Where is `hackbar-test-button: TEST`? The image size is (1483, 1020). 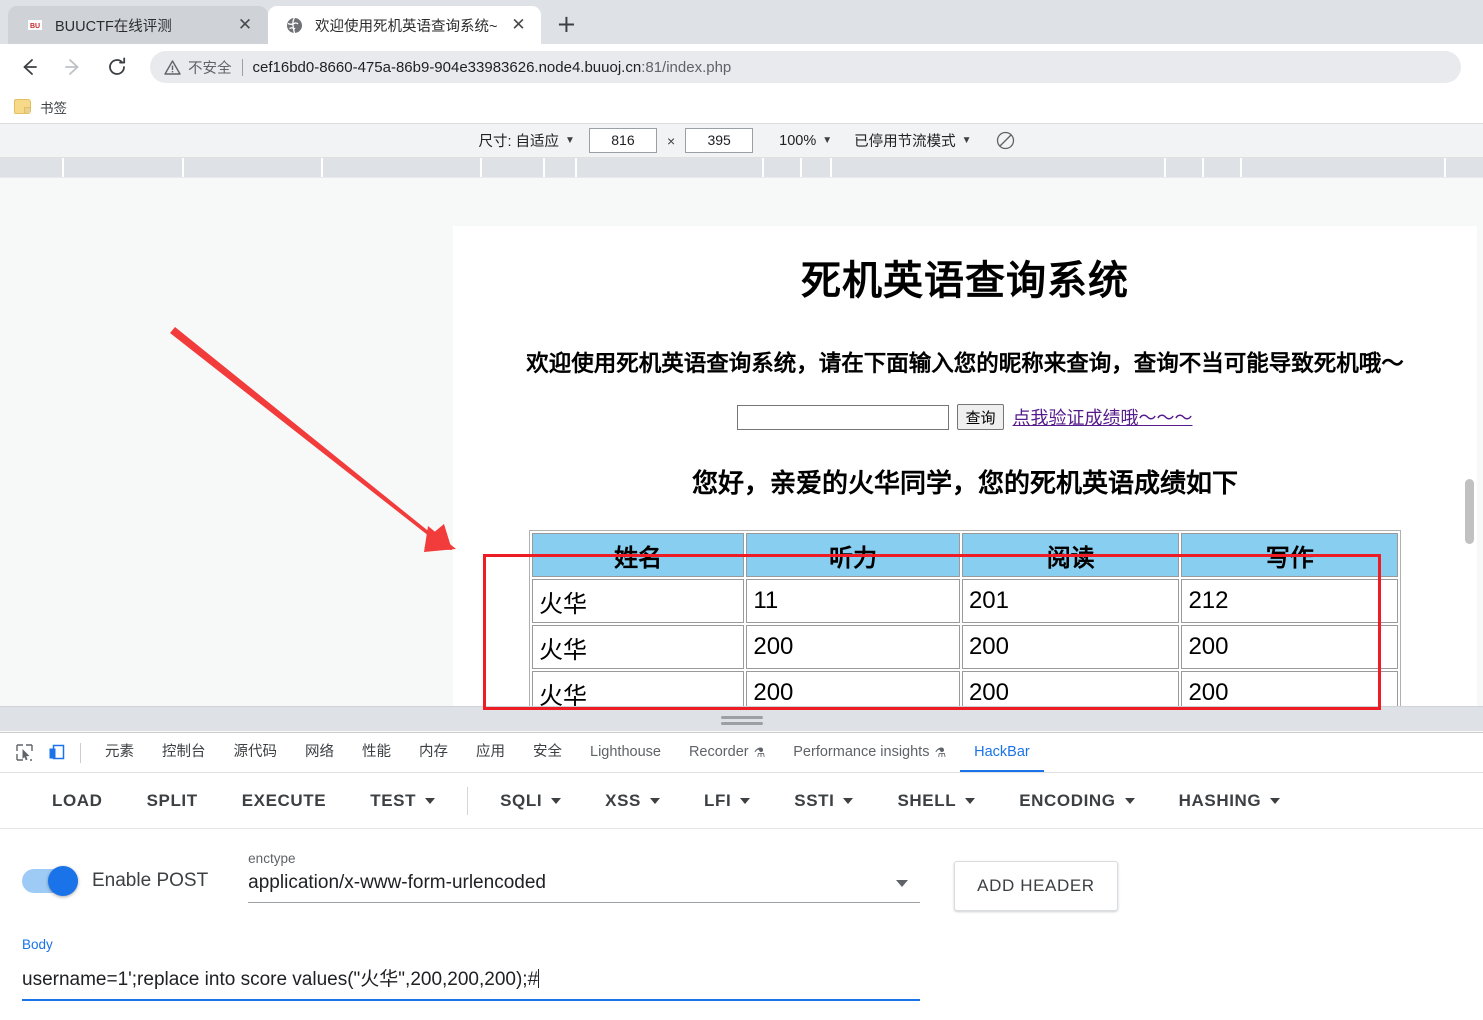 hackbar-test-button: TEST is located at coordinates (402, 801).